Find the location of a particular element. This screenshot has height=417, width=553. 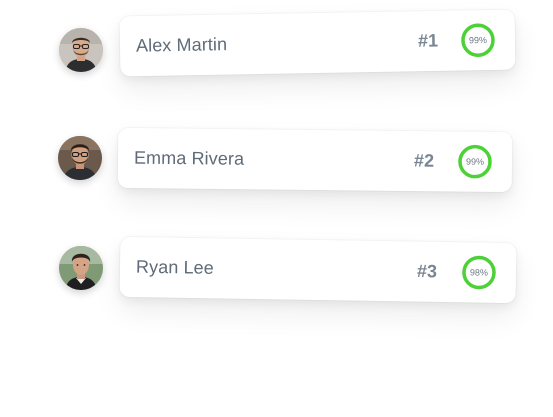

score-ring: 98% is located at coordinates (479, 272).